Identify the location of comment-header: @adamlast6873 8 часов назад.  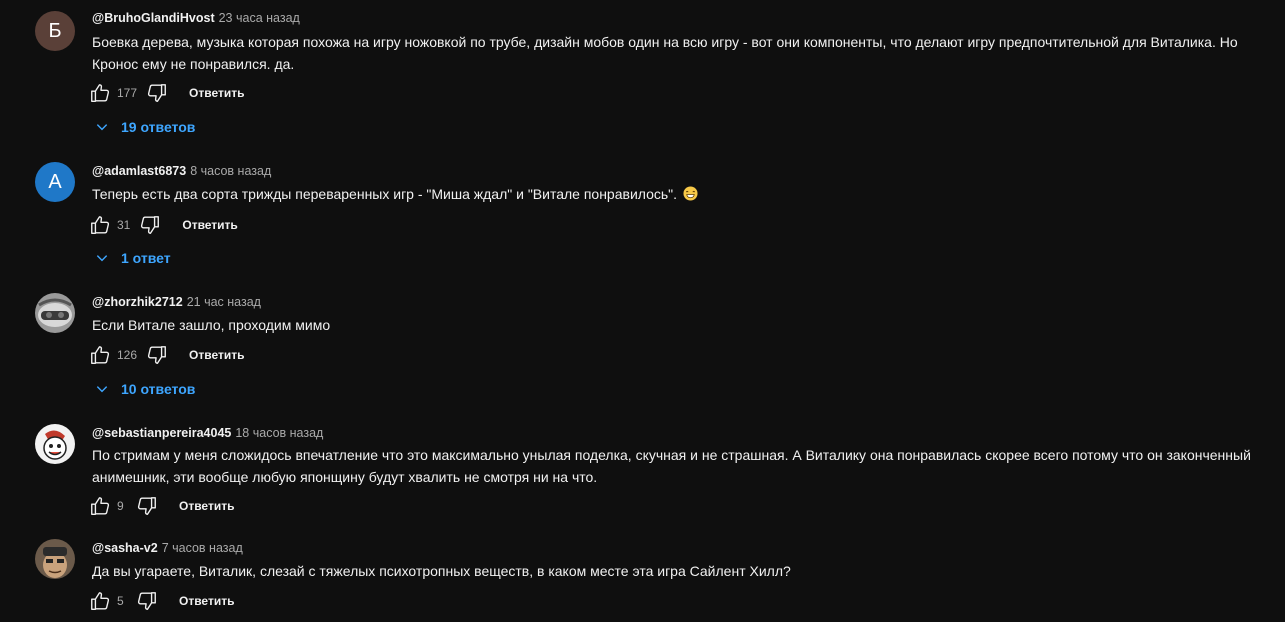
(181, 171).